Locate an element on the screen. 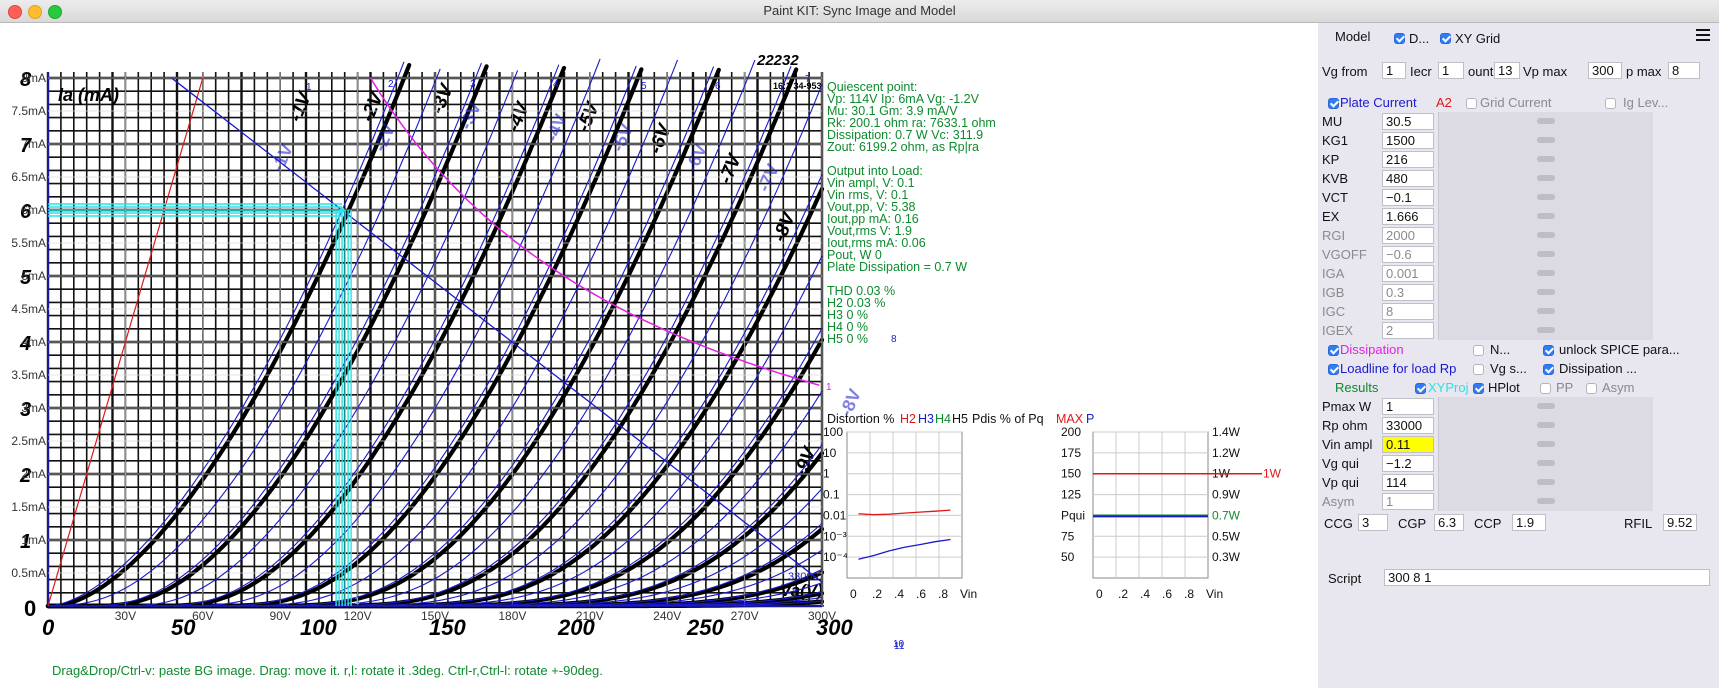 Image resolution: width=1719 pixels, height=688 pixels. param-value-input: 33000 is located at coordinates (1408, 425).